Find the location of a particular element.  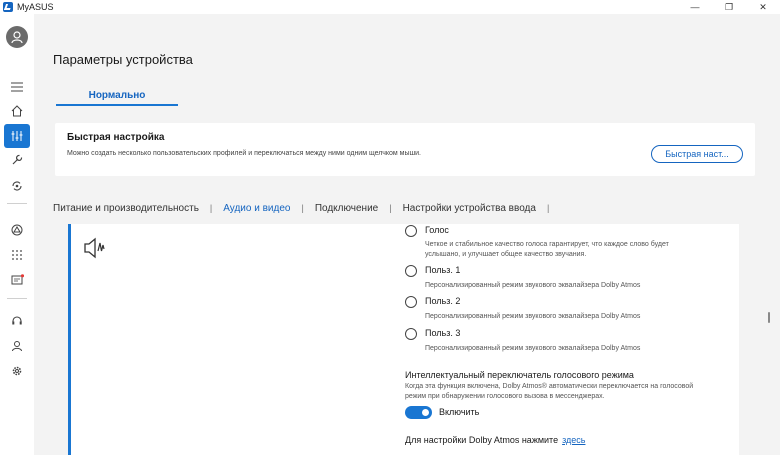

sidebar-item-device-settings is located at coordinates (17, 136).